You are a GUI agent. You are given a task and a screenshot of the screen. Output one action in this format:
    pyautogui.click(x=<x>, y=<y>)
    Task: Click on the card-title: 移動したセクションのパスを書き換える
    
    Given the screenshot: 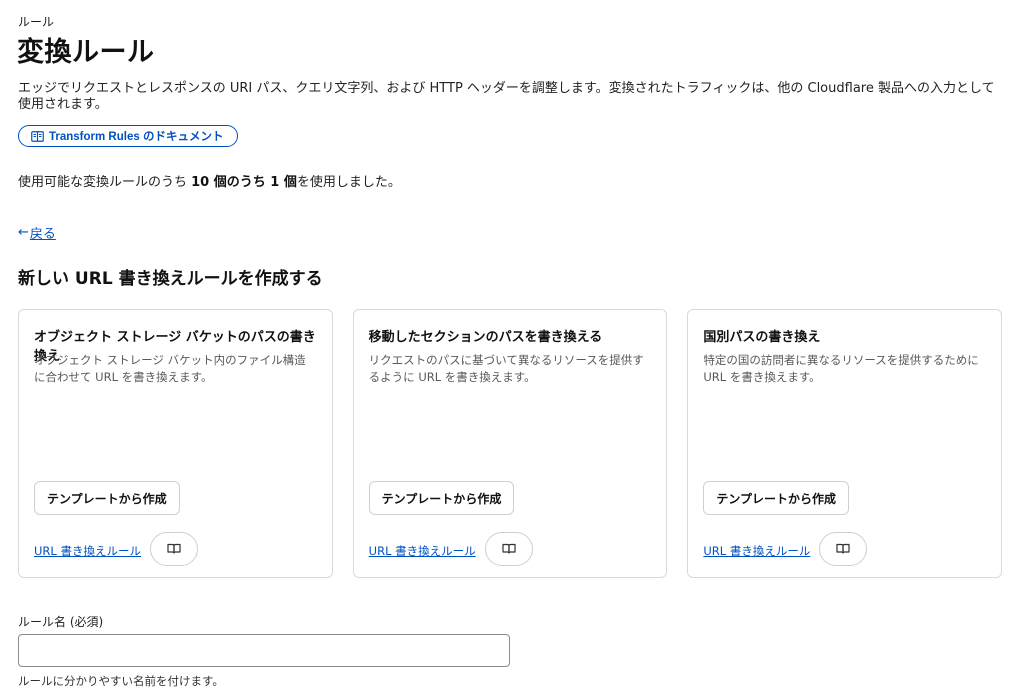 What is the action you would take?
    pyautogui.click(x=485, y=337)
    